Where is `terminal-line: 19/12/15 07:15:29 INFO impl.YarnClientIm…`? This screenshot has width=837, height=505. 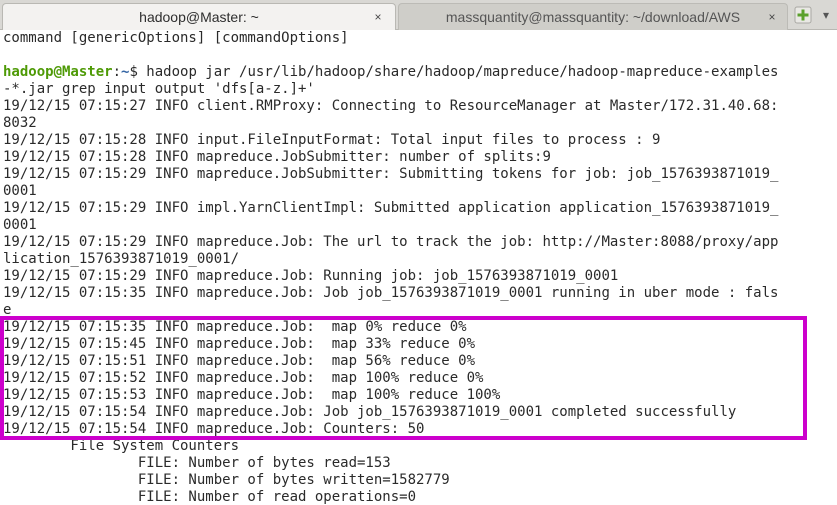 terminal-line: 19/12/15 07:15:29 INFO impl.YarnClientIm… is located at coordinates (390, 208).